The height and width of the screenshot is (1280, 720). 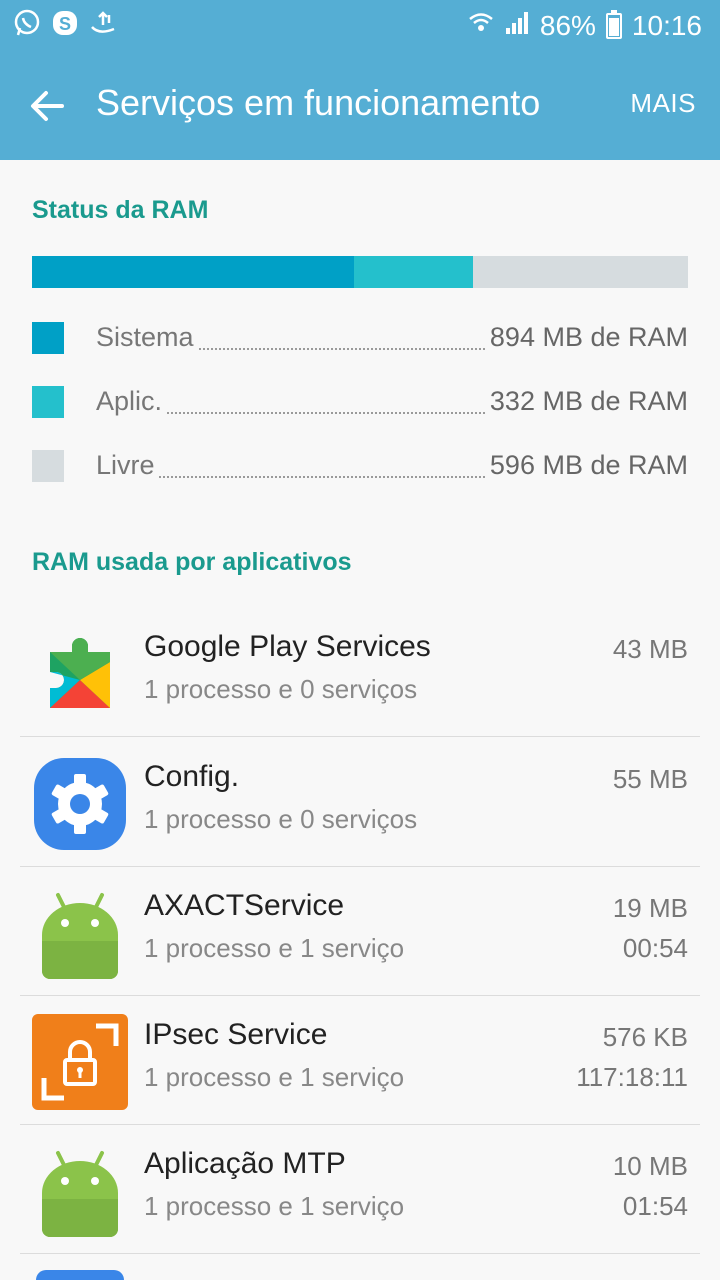 What do you see at coordinates (580, 272) in the screenshot?
I see `ram-bar-free` at bounding box center [580, 272].